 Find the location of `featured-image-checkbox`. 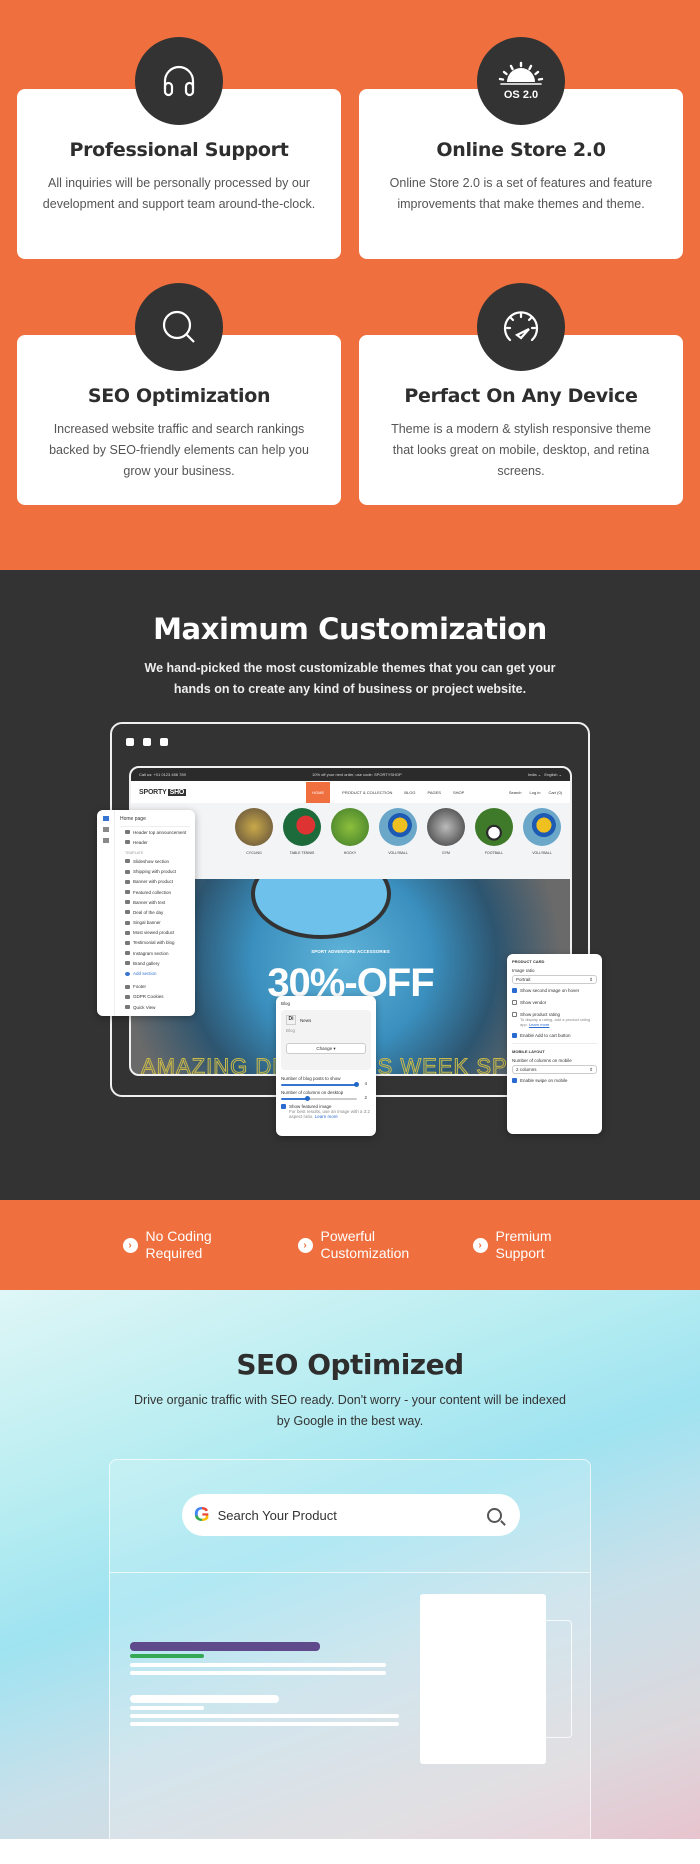

featured-image-checkbox is located at coordinates (283, 1106).